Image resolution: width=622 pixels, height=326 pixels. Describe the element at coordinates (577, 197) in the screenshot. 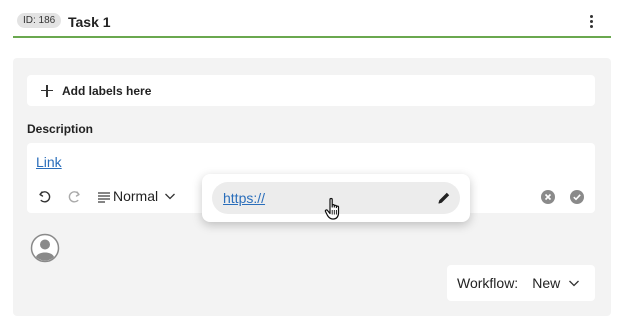

I see `check-circle-icon` at that location.